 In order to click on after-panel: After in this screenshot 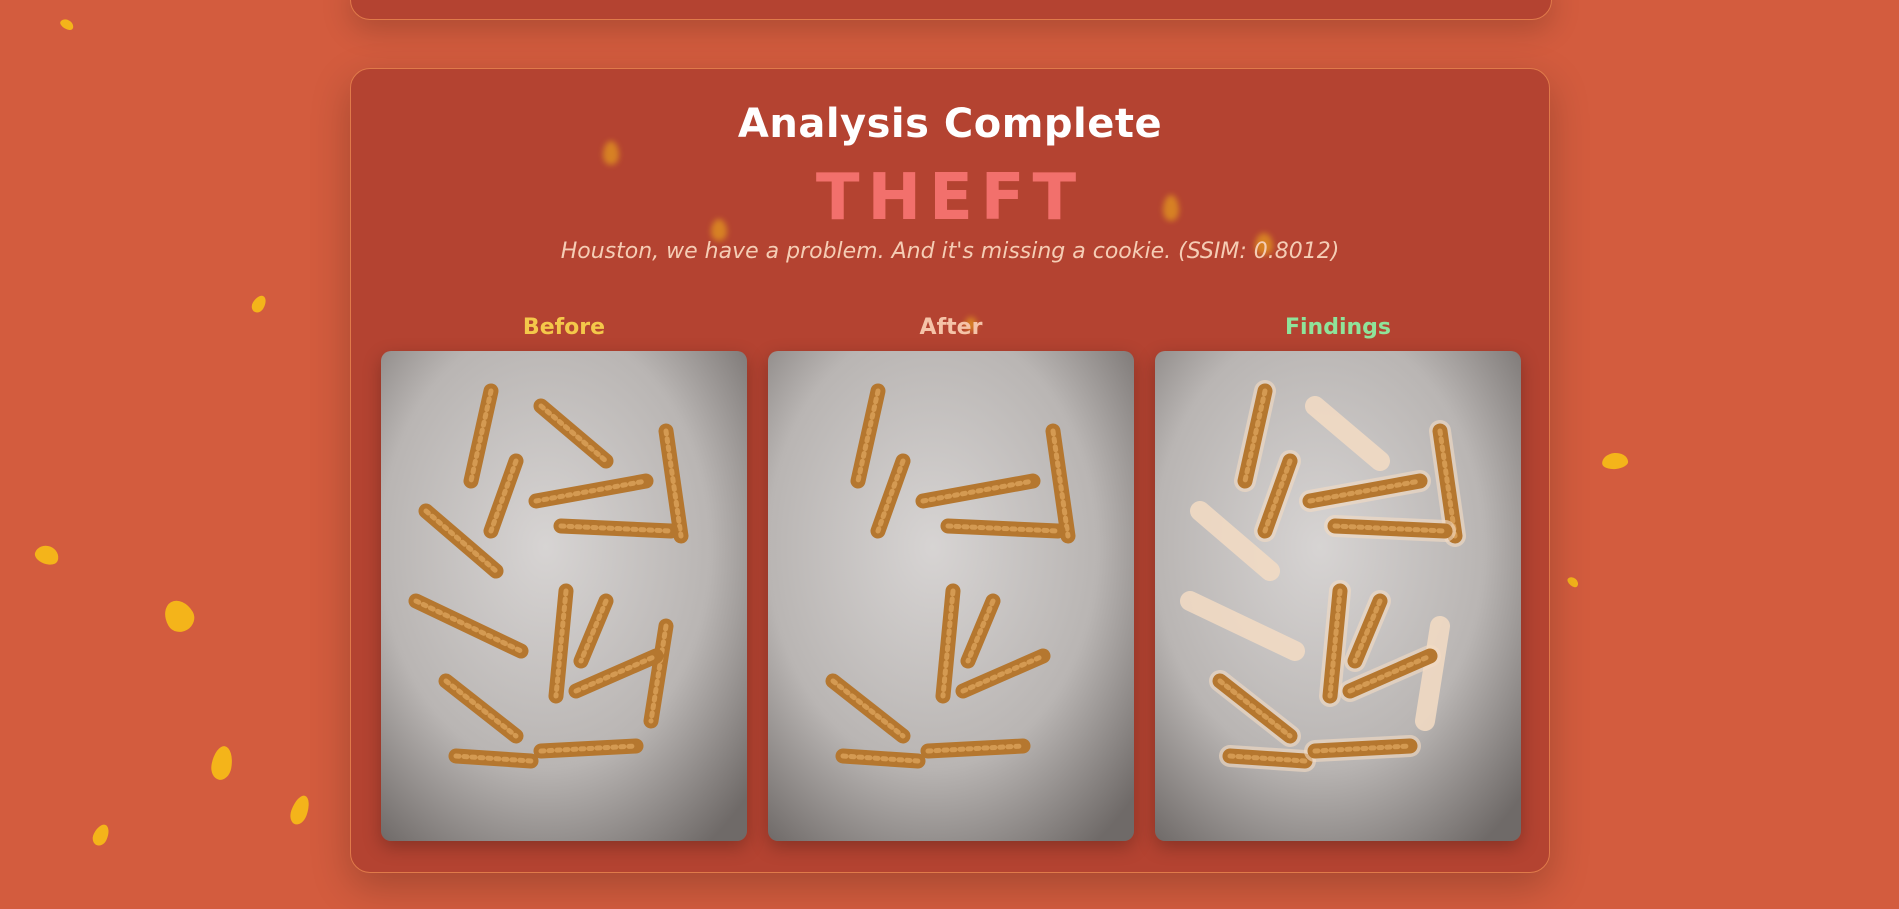, I will do `click(951, 577)`.